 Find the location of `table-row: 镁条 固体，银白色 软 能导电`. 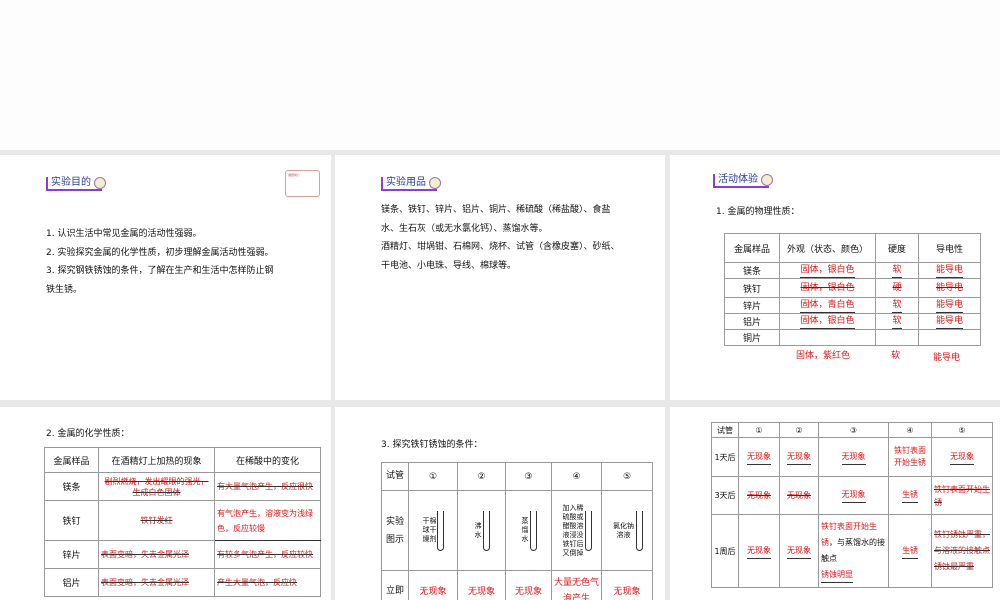

table-row: 镁条 固体，银白色 软 能导电 is located at coordinates (852, 270).